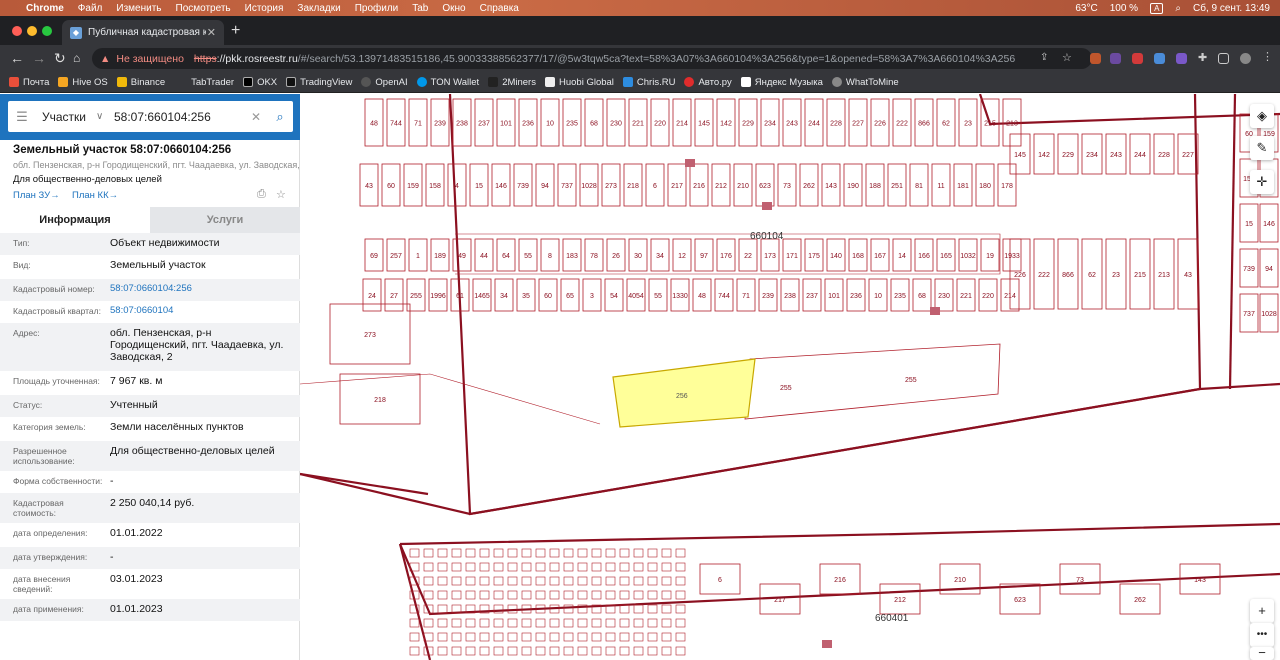 The height and width of the screenshot is (660, 1280). What do you see at coordinates (1267, 56) in the screenshot?
I see `menu-dots-icon: ⋮` at bounding box center [1267, 56].